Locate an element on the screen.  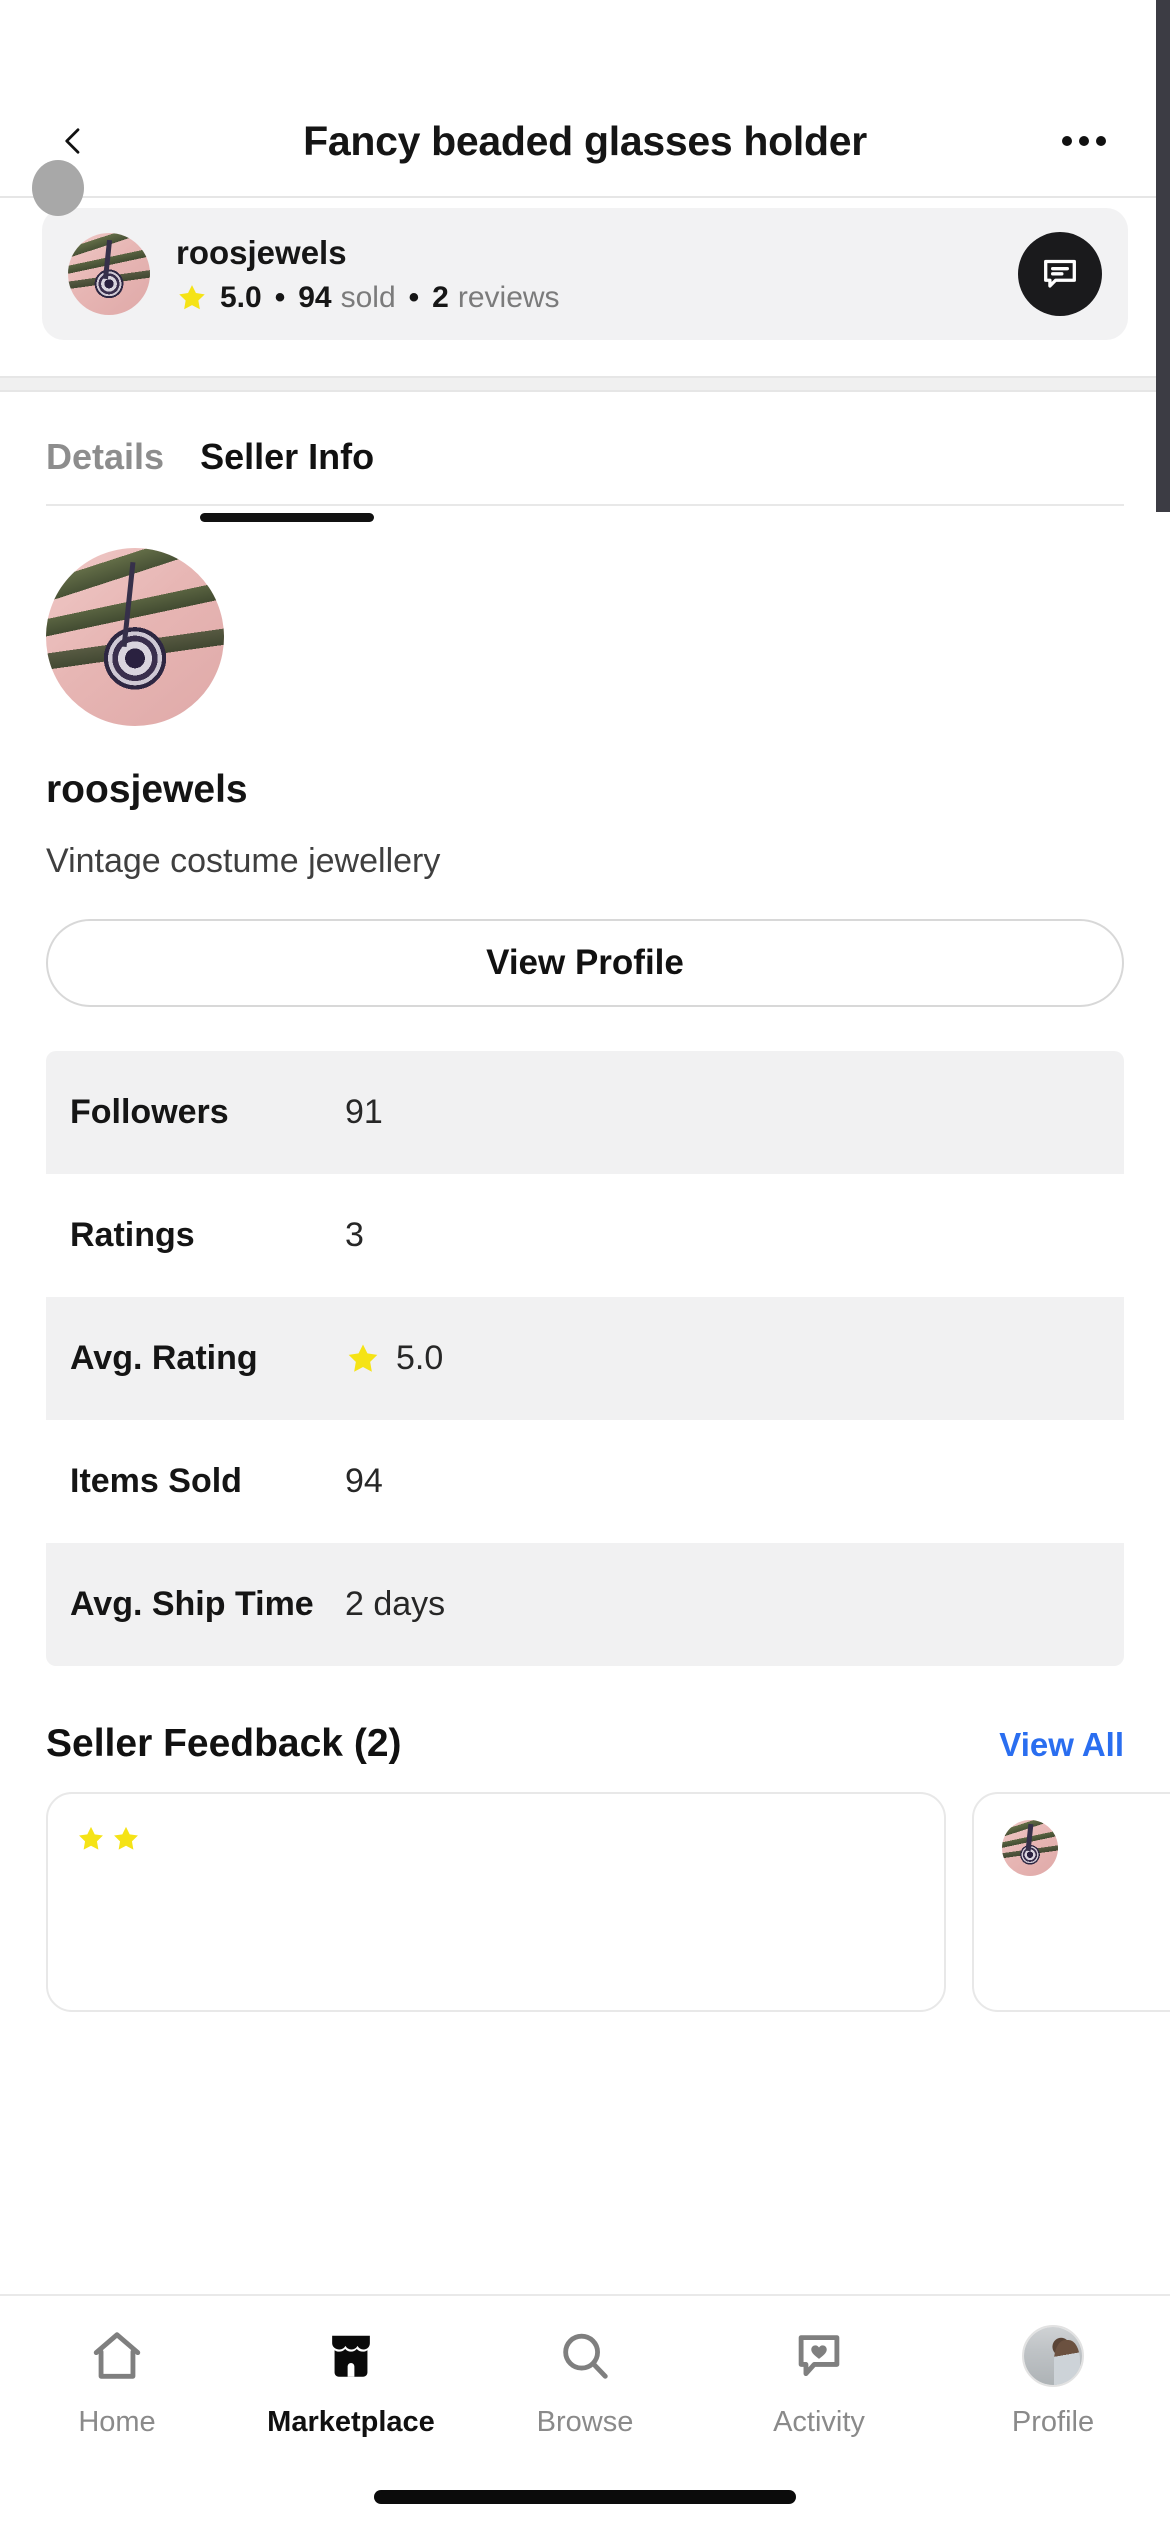
tab-seller-info: Seller Info is located at coordinates (287, 479).